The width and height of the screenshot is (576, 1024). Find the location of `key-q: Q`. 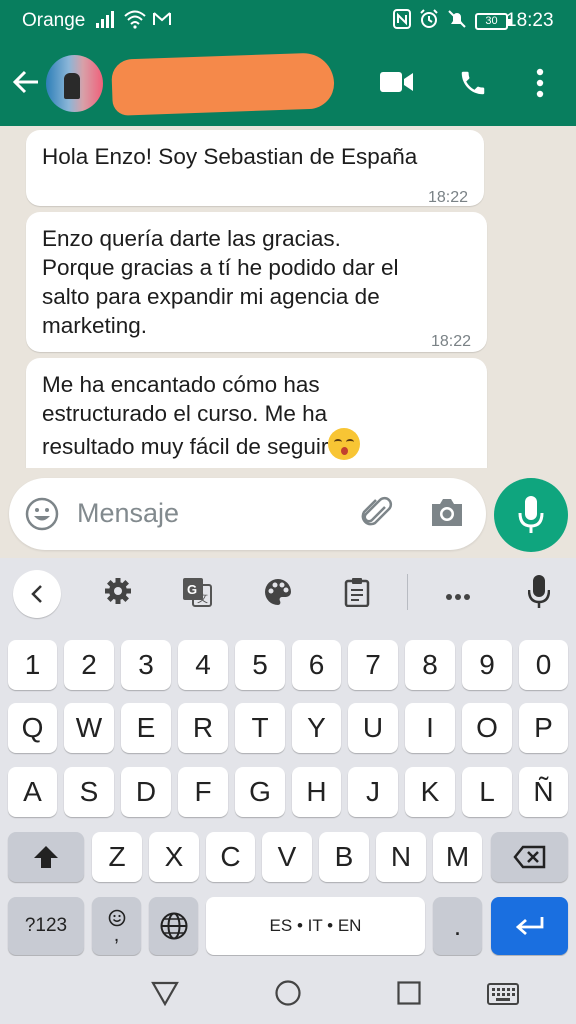

key-q: Q is located at coordinates (32, 728).